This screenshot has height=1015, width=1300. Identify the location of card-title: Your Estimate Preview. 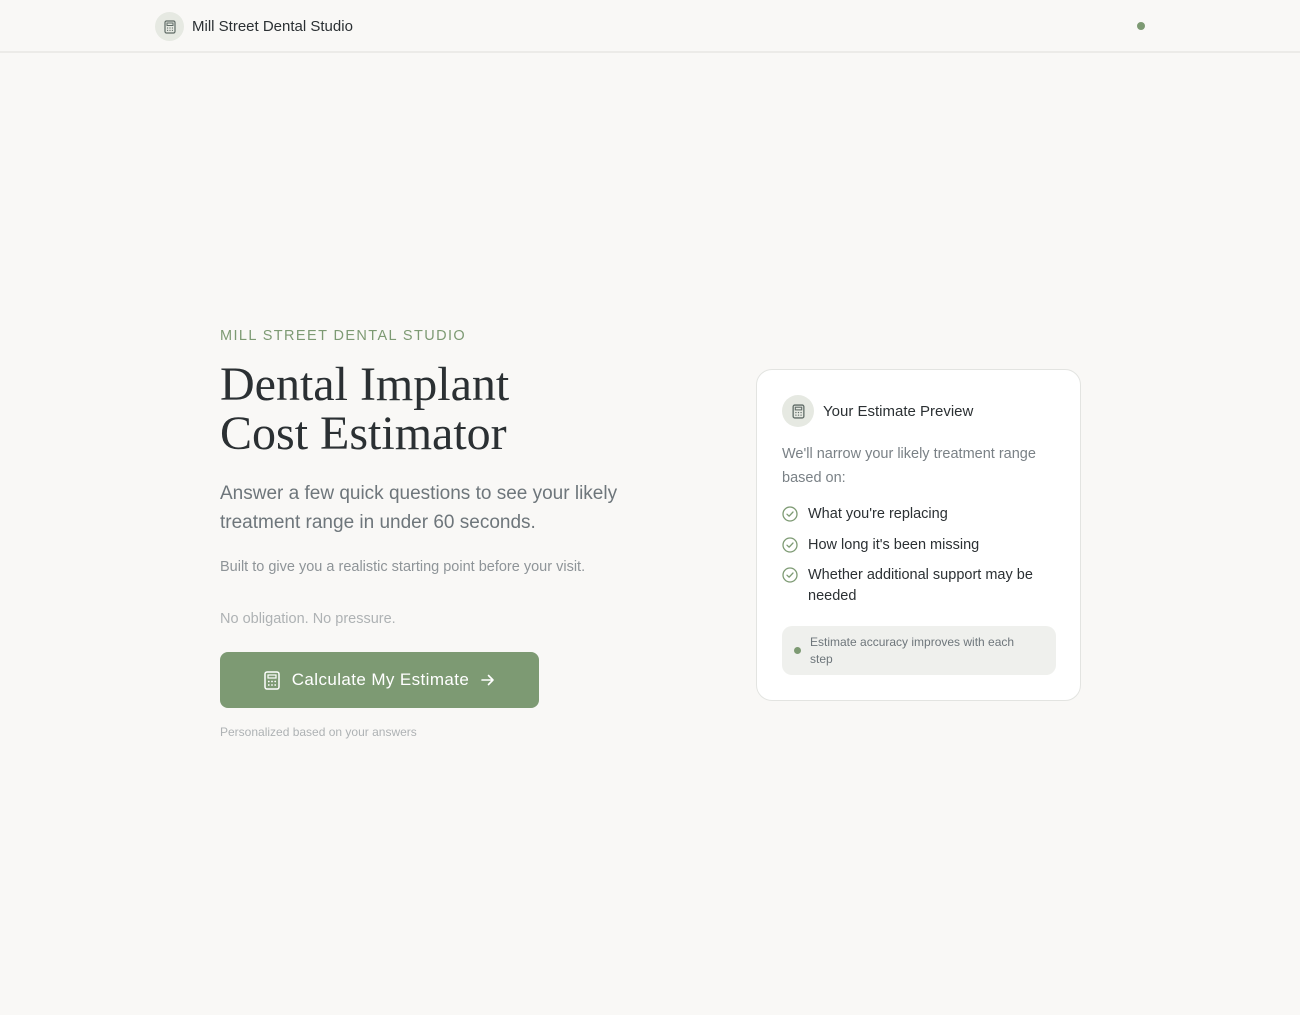
(898, 411).